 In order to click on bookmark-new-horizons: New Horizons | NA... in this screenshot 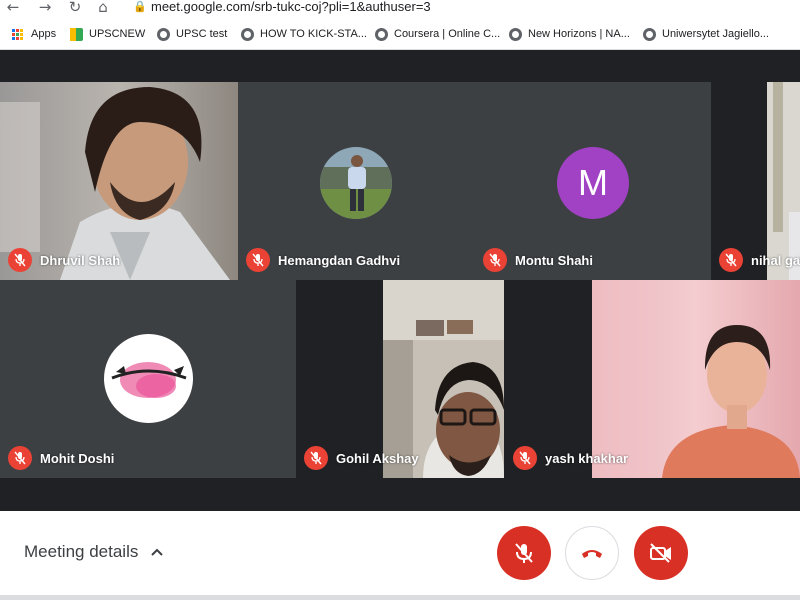, I will do `click(569, 34)`.